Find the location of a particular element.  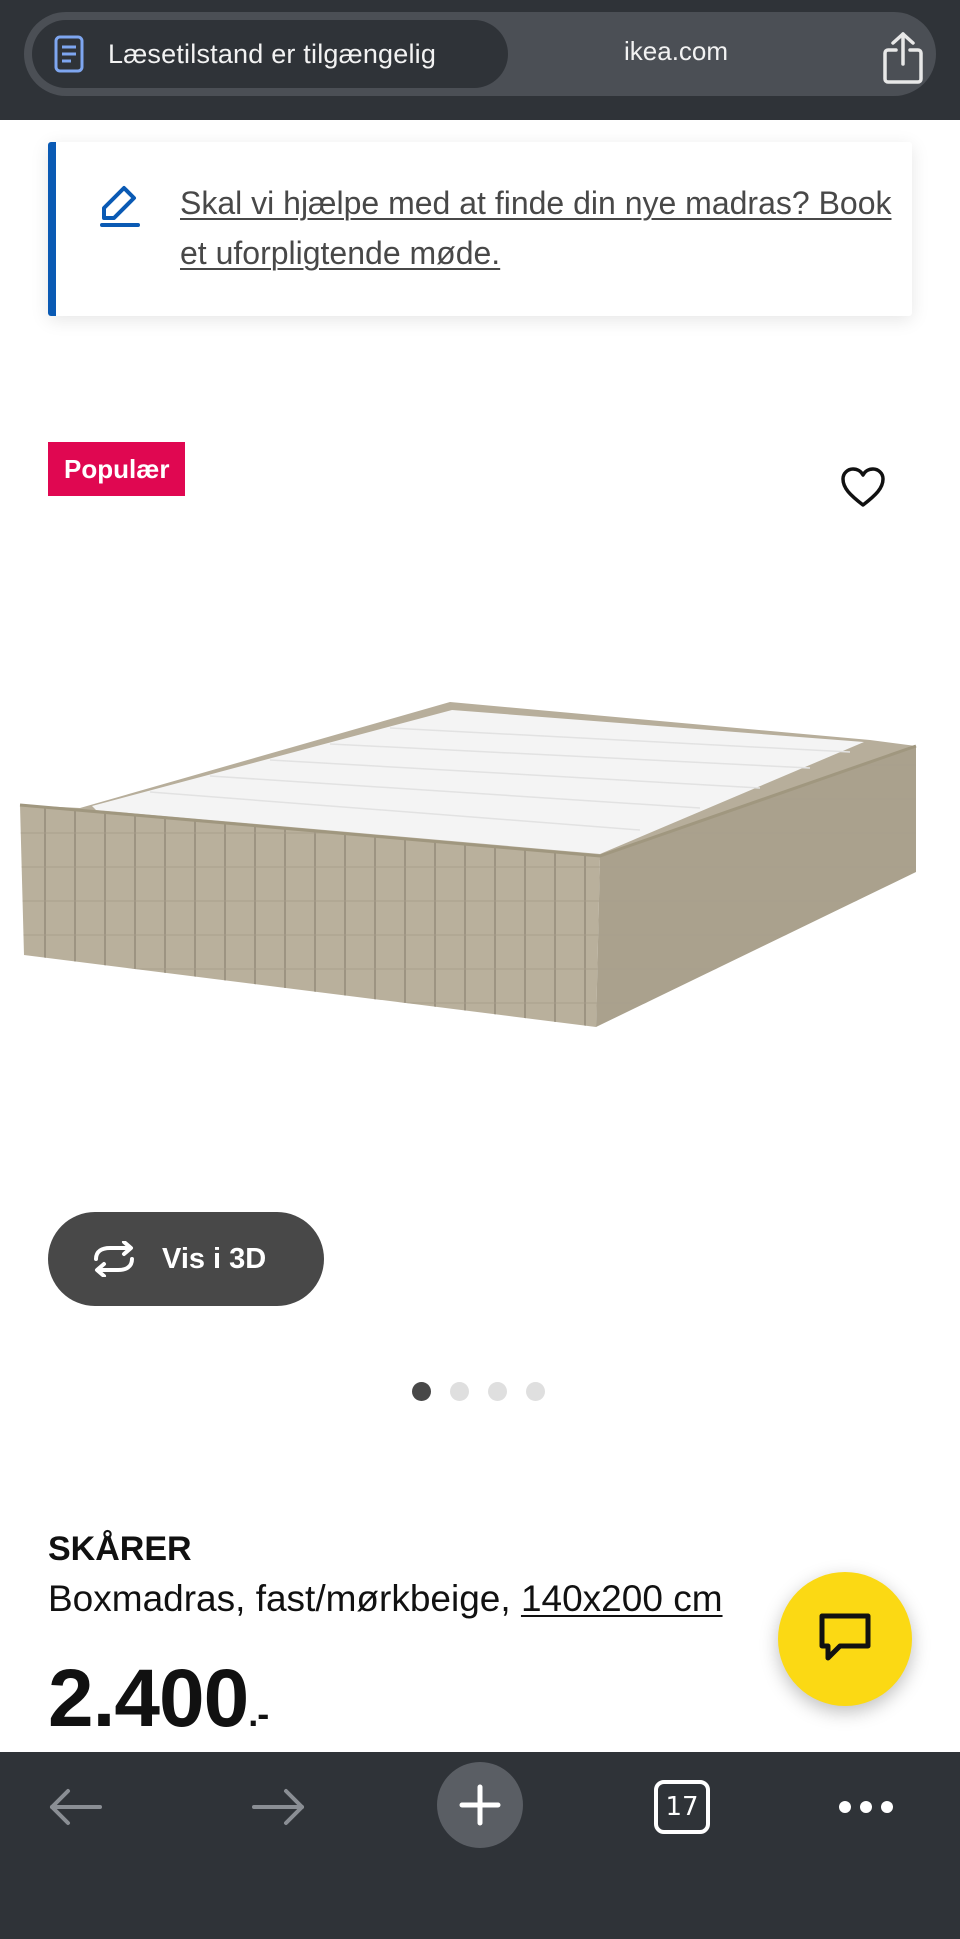

view-in-3d-button: Vis i 3D is located at coordinates (186, 1259).